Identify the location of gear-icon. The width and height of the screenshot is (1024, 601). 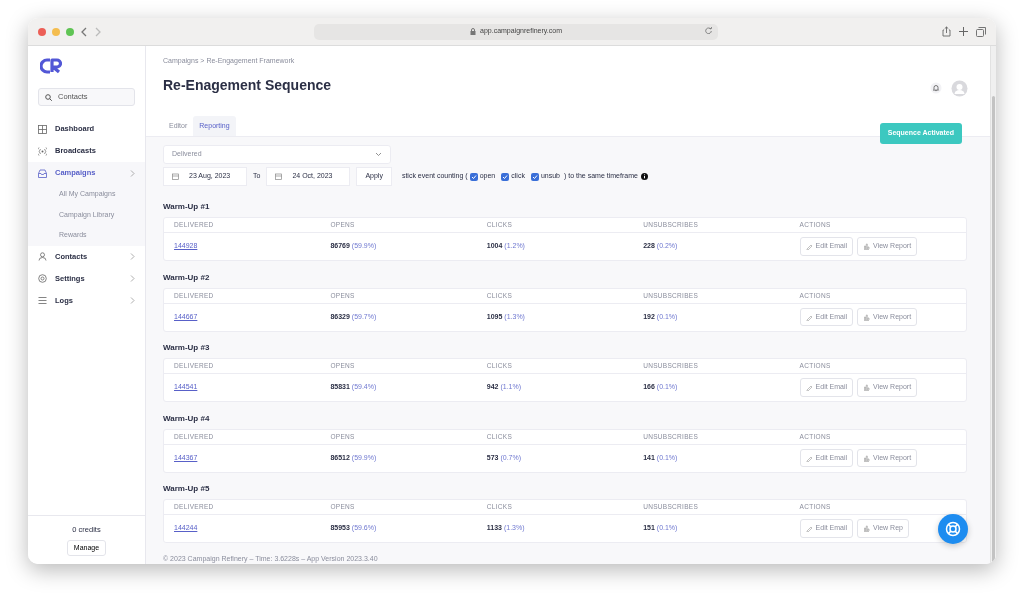
(42, 278).